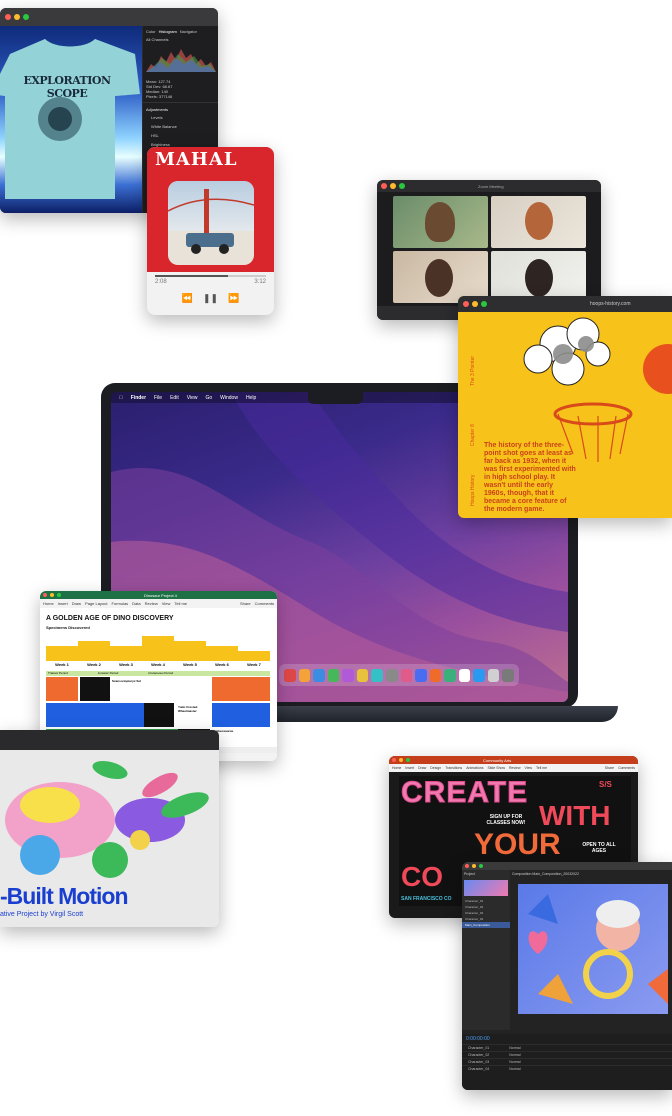 The width and height of the screenshot is (672, 1116). What do you see at coordinates (567, 1068) in the screenshot?
I see `timeline-layer-row: Character_04 Normal` at bounding box center [567, 1068].